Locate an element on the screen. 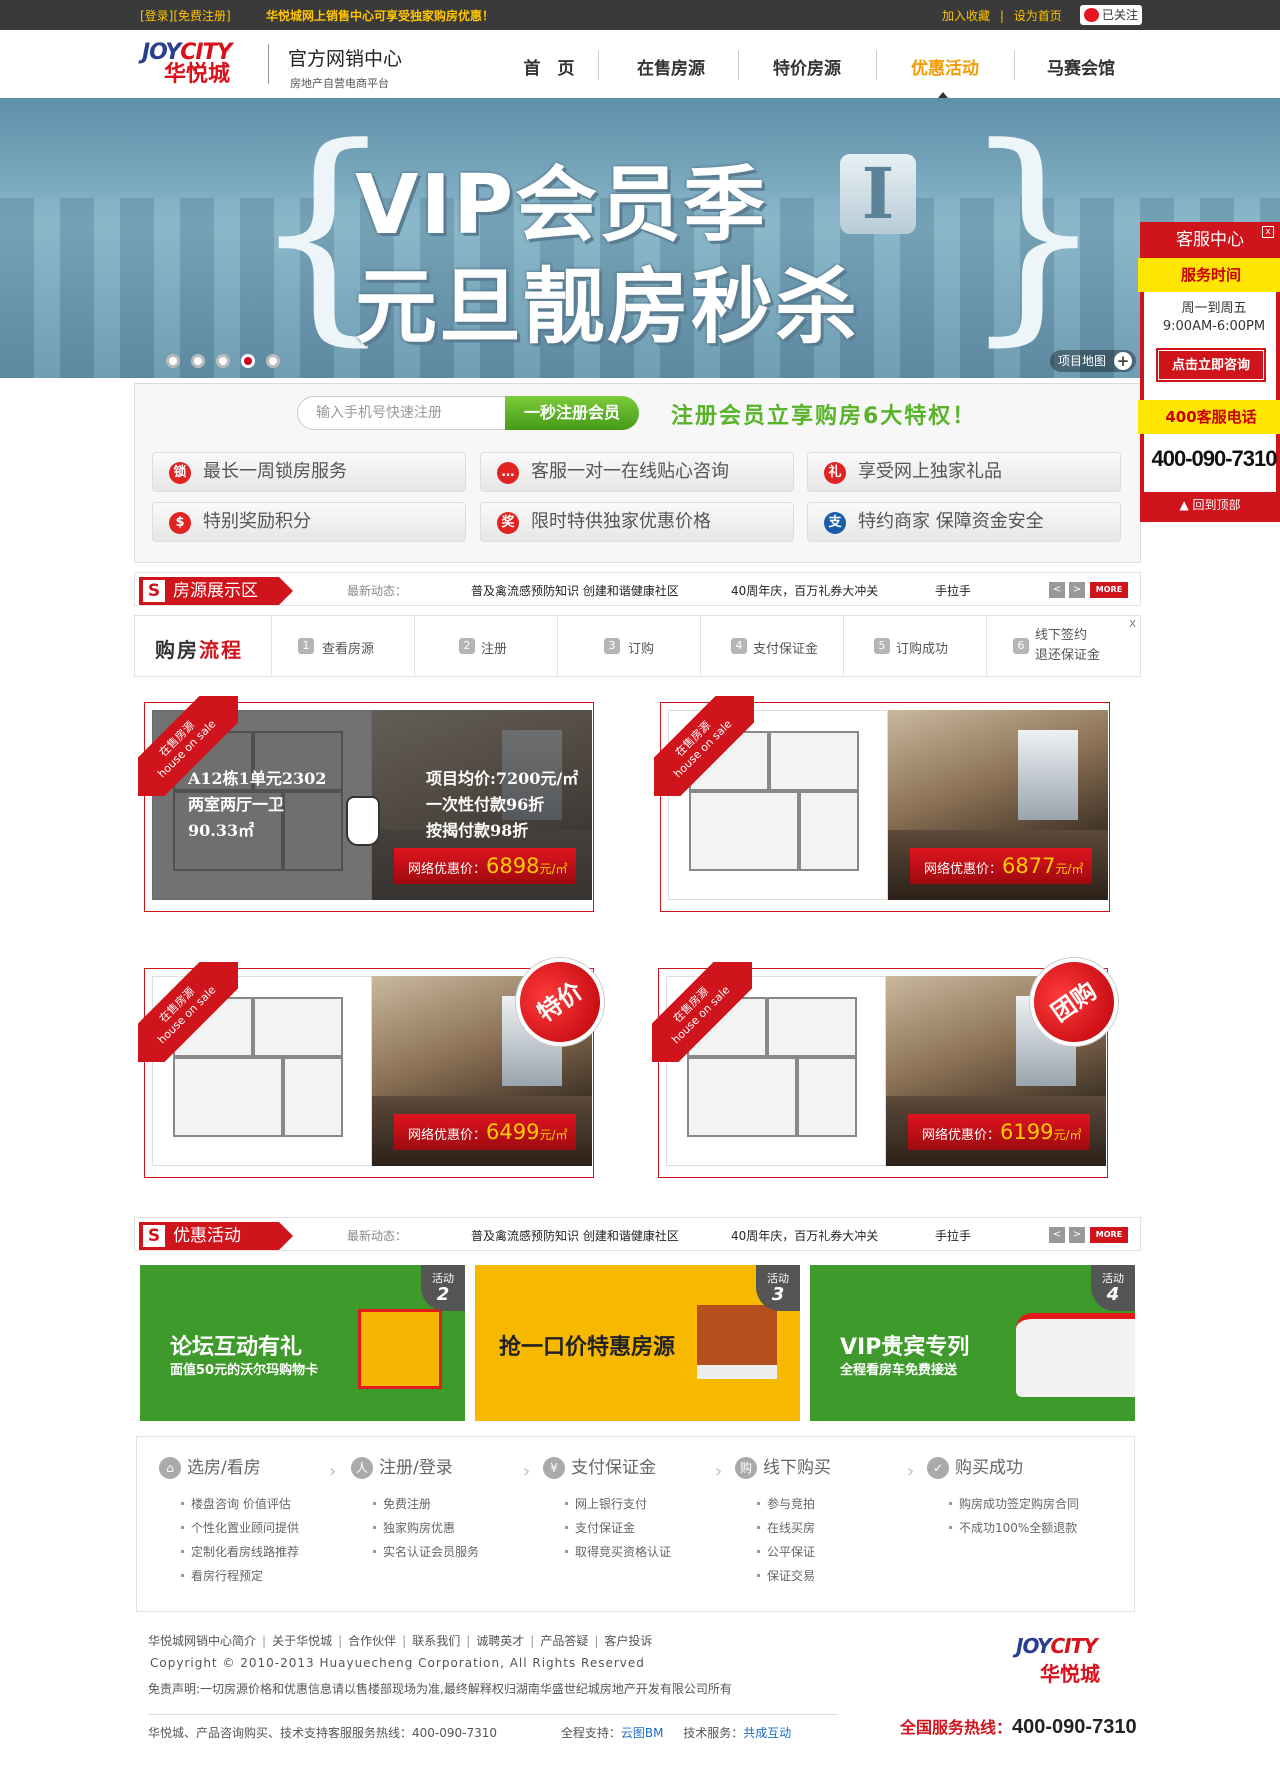 The width and height of the screenshot is (1280, 1766). guide-item: 购房成功签定购房合同 is located at coordinates (1027, 1507).